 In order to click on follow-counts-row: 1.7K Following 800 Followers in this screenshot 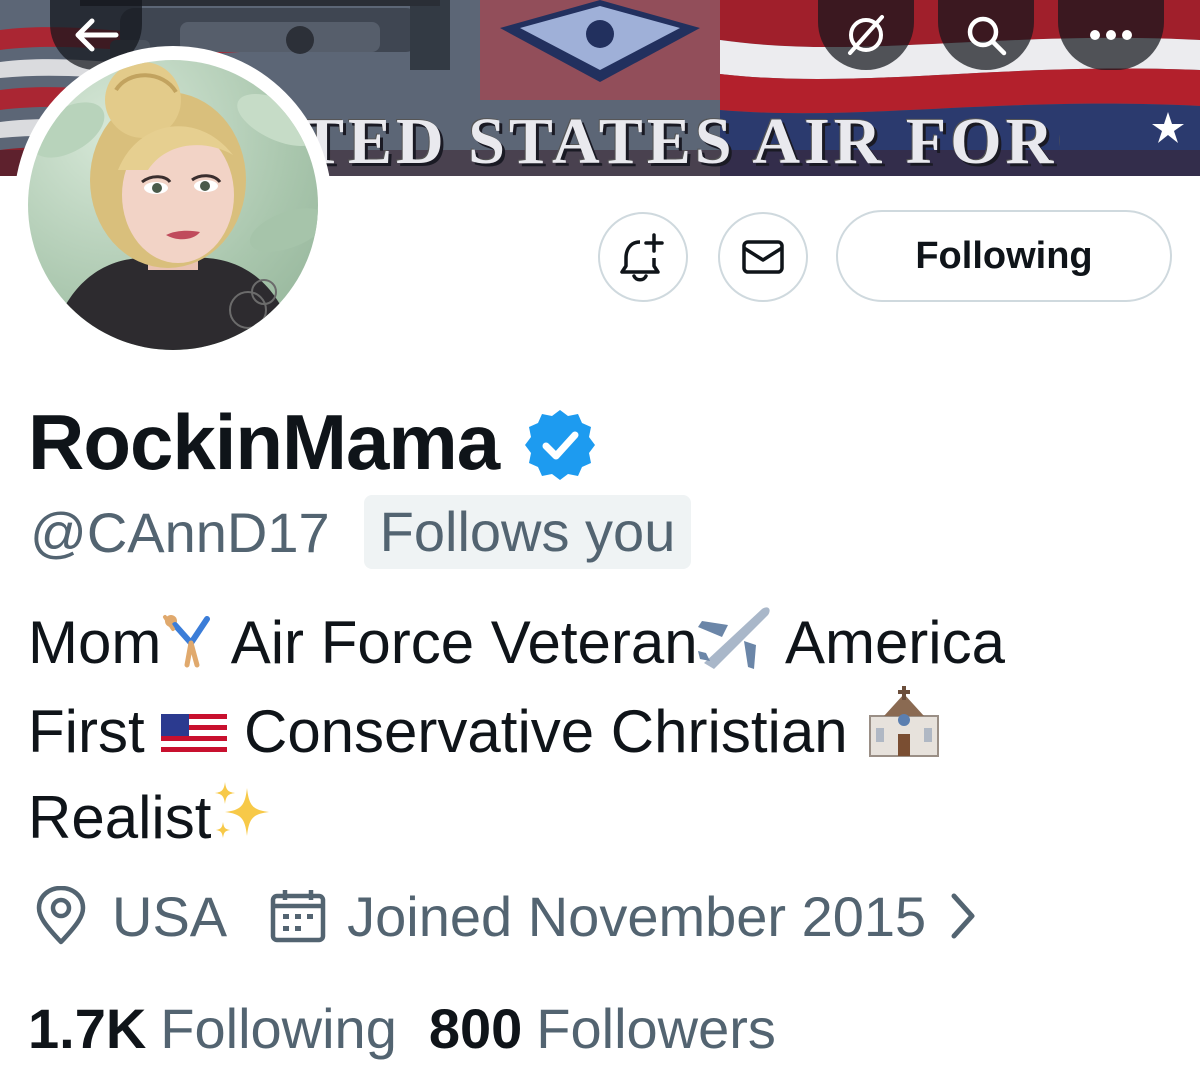, I will do `click(402, 1028)`.